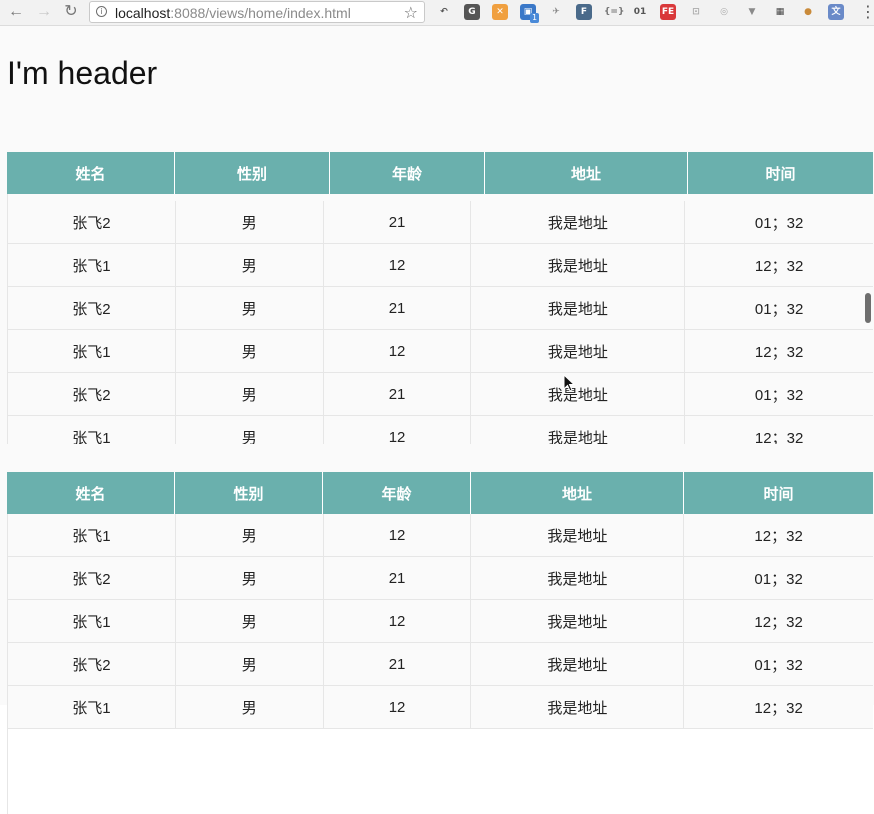 This screenshot has width=874, height=814. I want to click on screenshot-ext-icon: ⊡, so click(696, 12).